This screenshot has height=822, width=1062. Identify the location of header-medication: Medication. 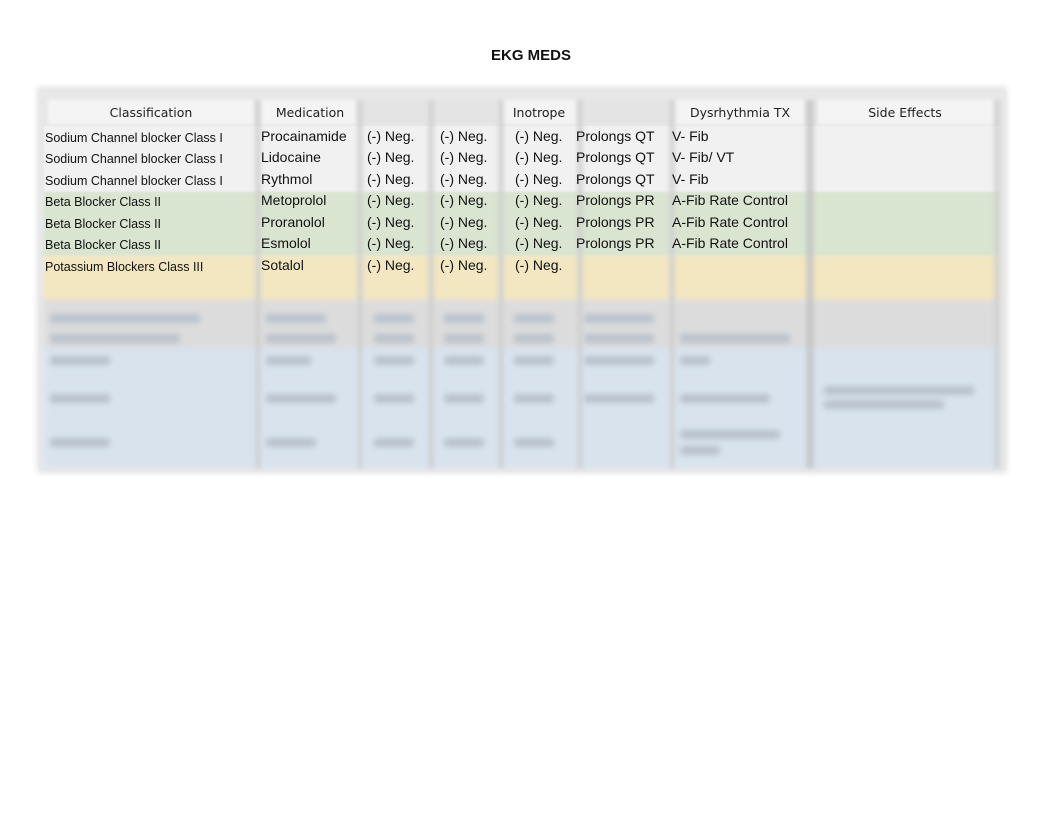
(310, 112).